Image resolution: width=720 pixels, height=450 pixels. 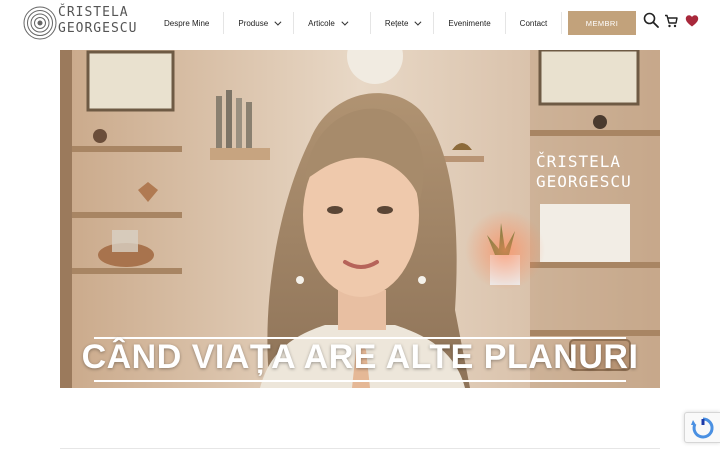 I want to click on nav-item-articole: Articole, so click(x=332, y=23).